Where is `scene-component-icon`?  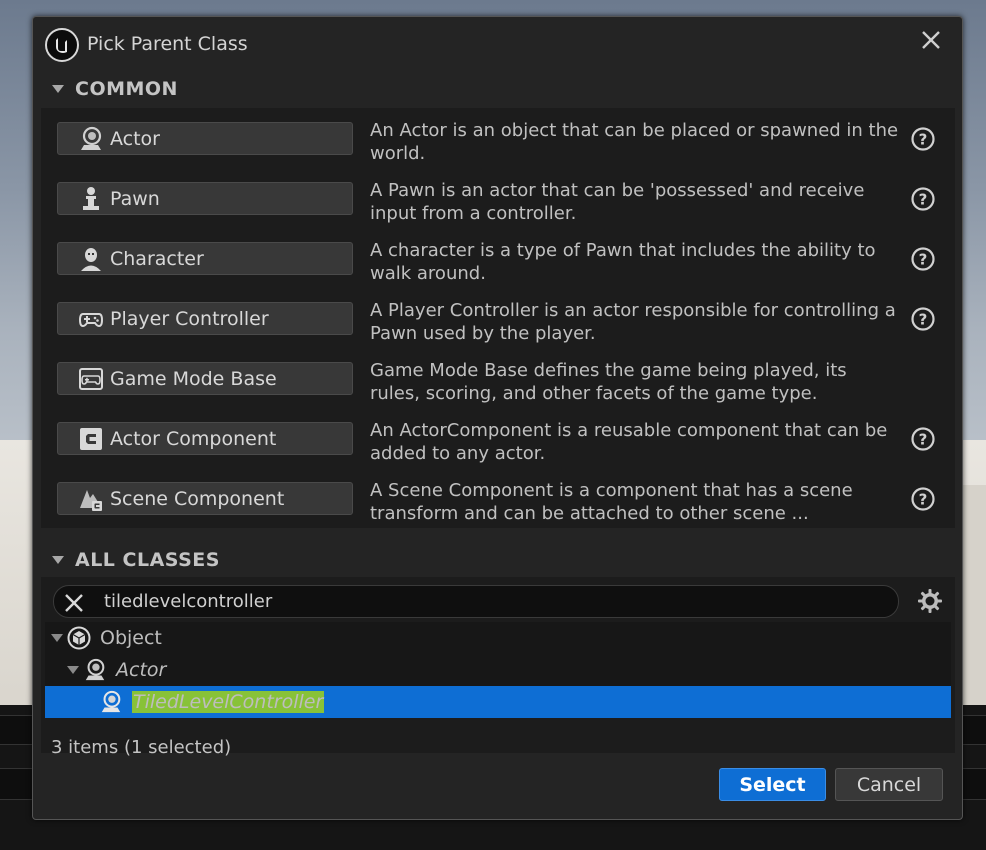 scene-component-icon is located at coordinates (91, 499).